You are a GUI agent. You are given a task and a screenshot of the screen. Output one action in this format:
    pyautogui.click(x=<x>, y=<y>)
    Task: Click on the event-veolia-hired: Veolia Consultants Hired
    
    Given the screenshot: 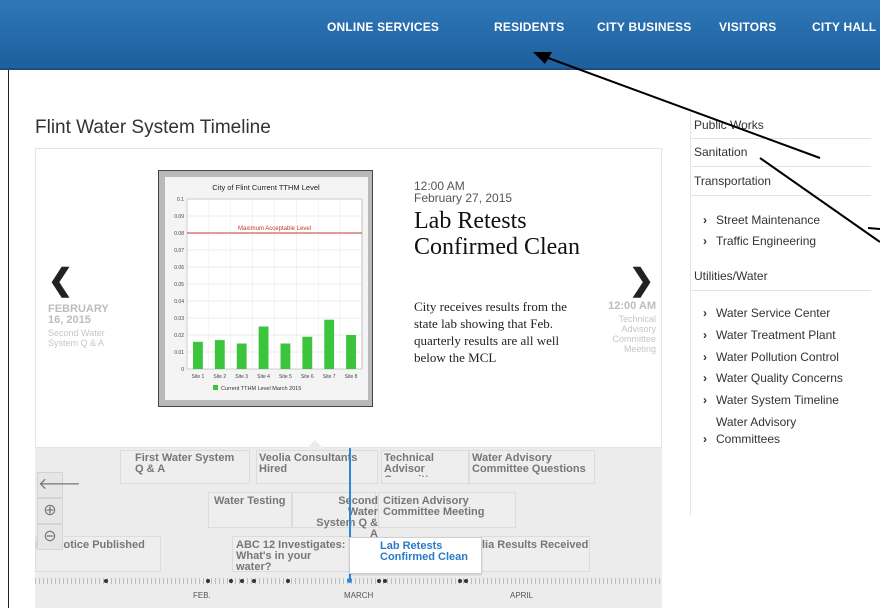 What is the action you would take?
    pyautogui.click(x=319, y=464)
    